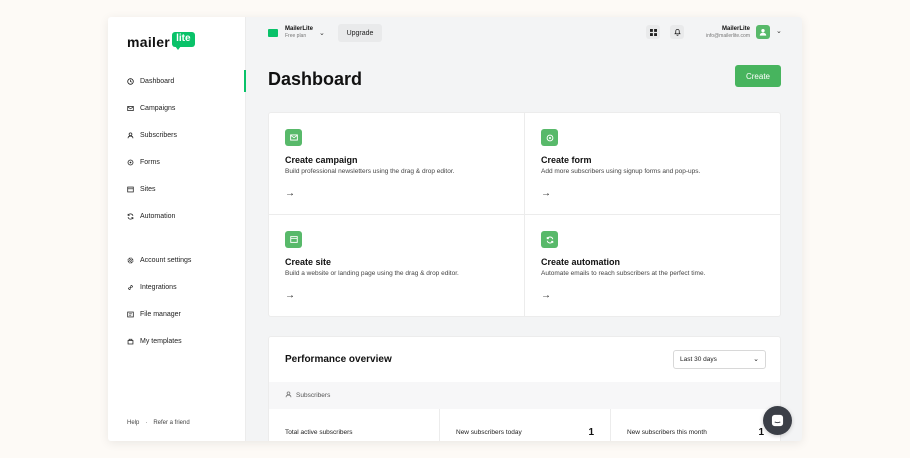 This screenshot has height=458, width=910. Describe the element at coordinates (728, 36) in the screenshot. I see `user-email: info@mailerlite.com` at that location.